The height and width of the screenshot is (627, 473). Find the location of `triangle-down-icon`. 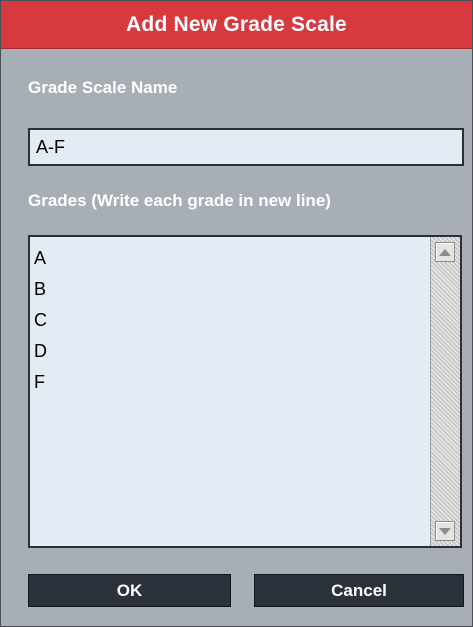

triangle-down-icon is located at coordinates (445, 531).